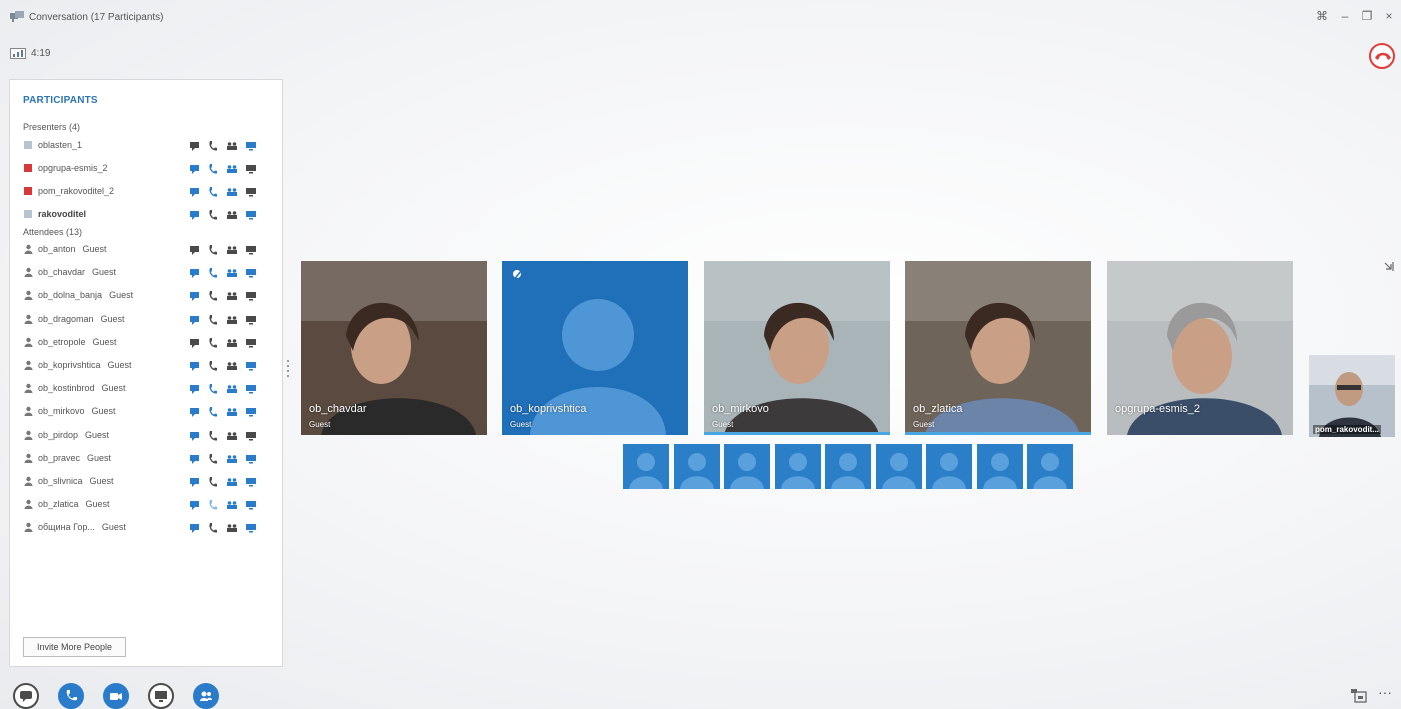 The image size is (1401, 709). What do you see at coordinates (148, 435) in the screenshot?
I see `attendee-row: ob_pirdop Guest` at bounding box center [148, 435].